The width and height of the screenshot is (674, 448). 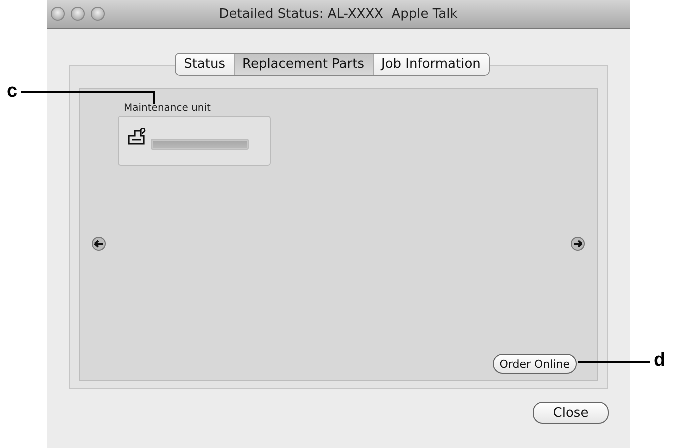 I want to click on order-online-button: Order Online, so click(x=534, y=364).